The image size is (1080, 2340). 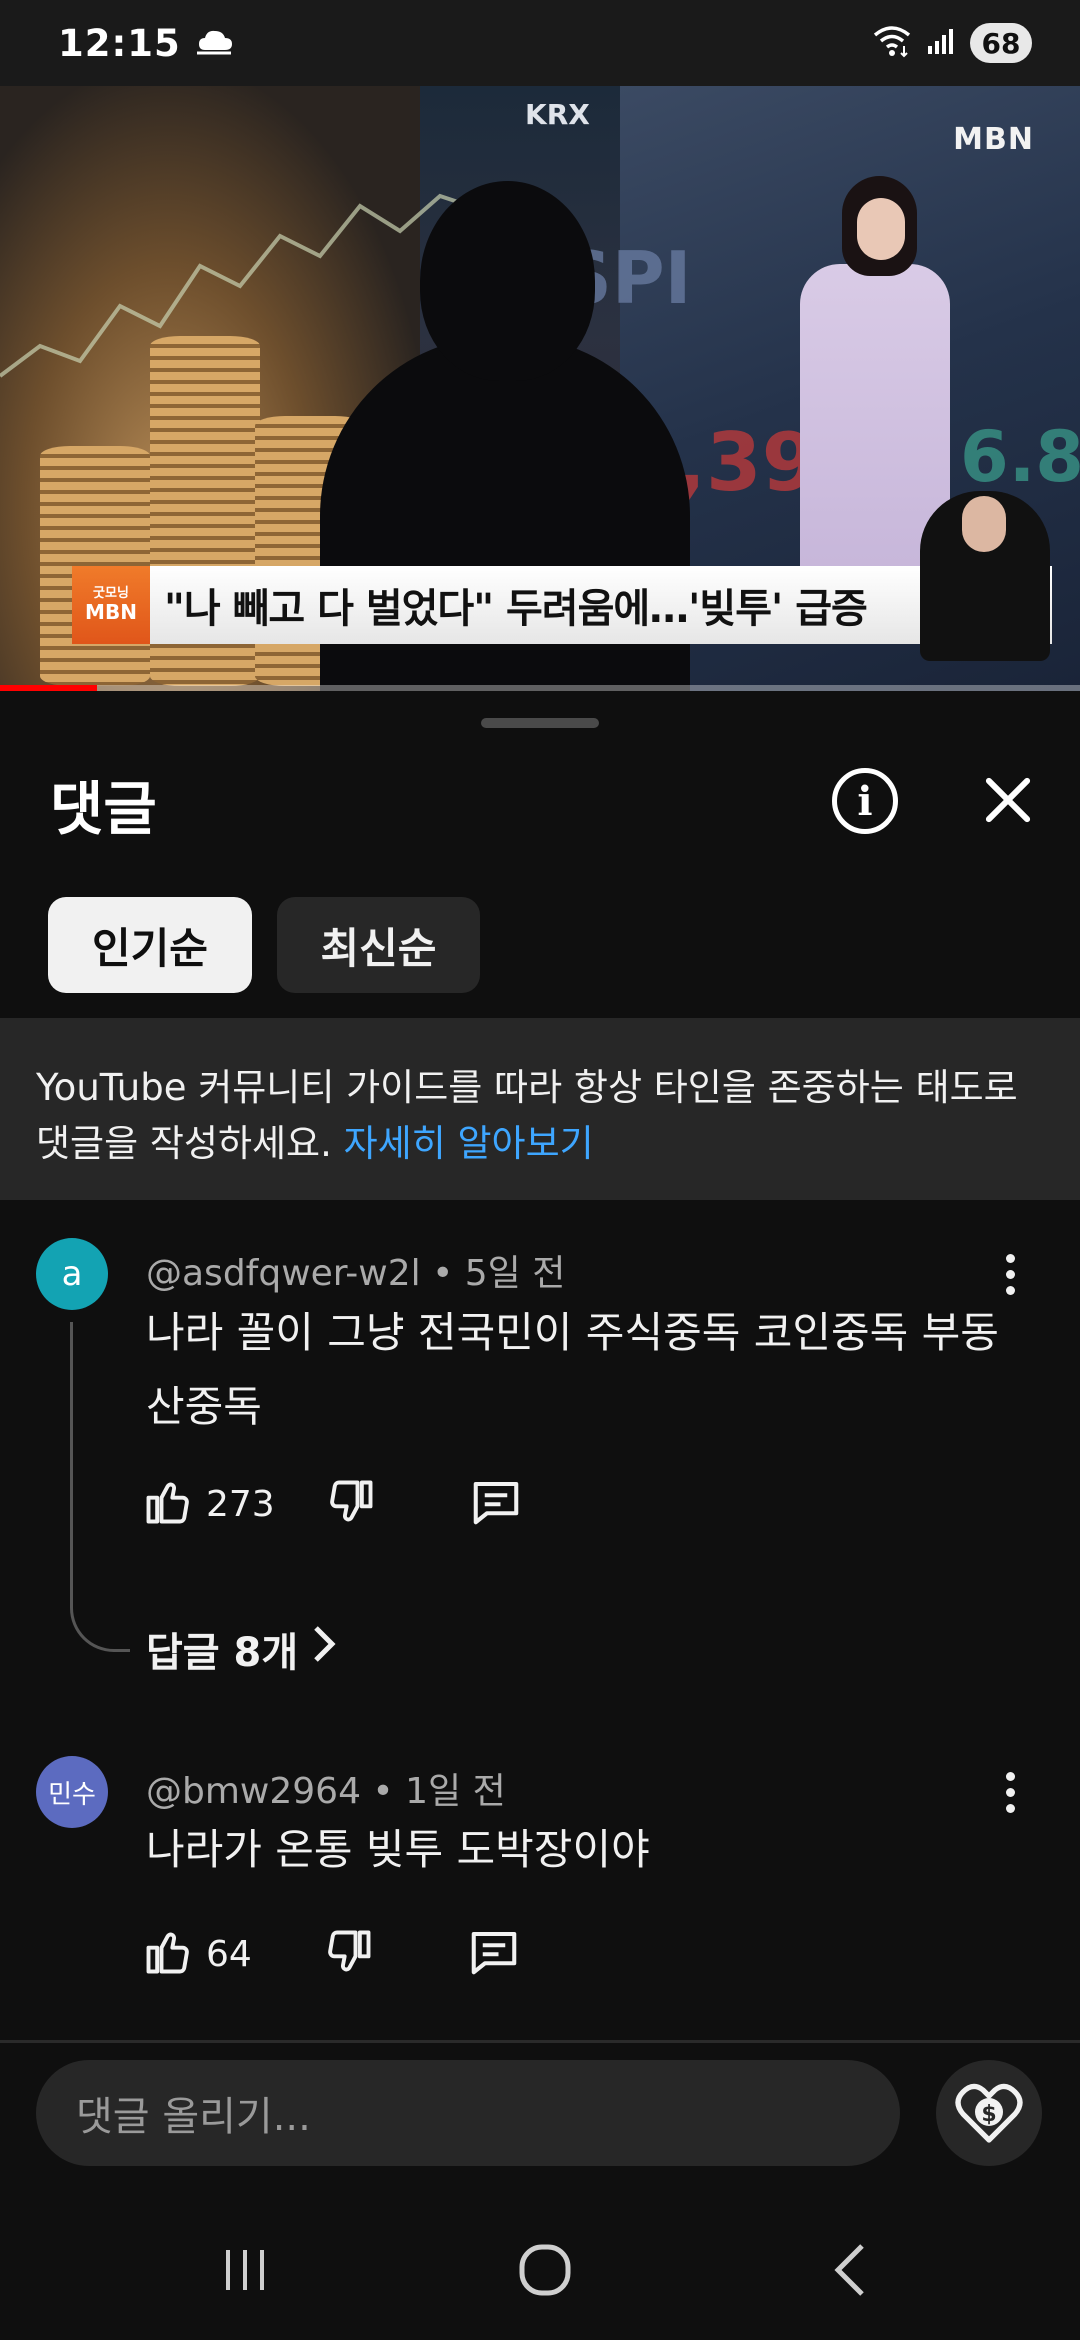 What do you see at coordinates (540, 2041) in the screenshot?
I see `divider` at bounding box center [540, 2041].